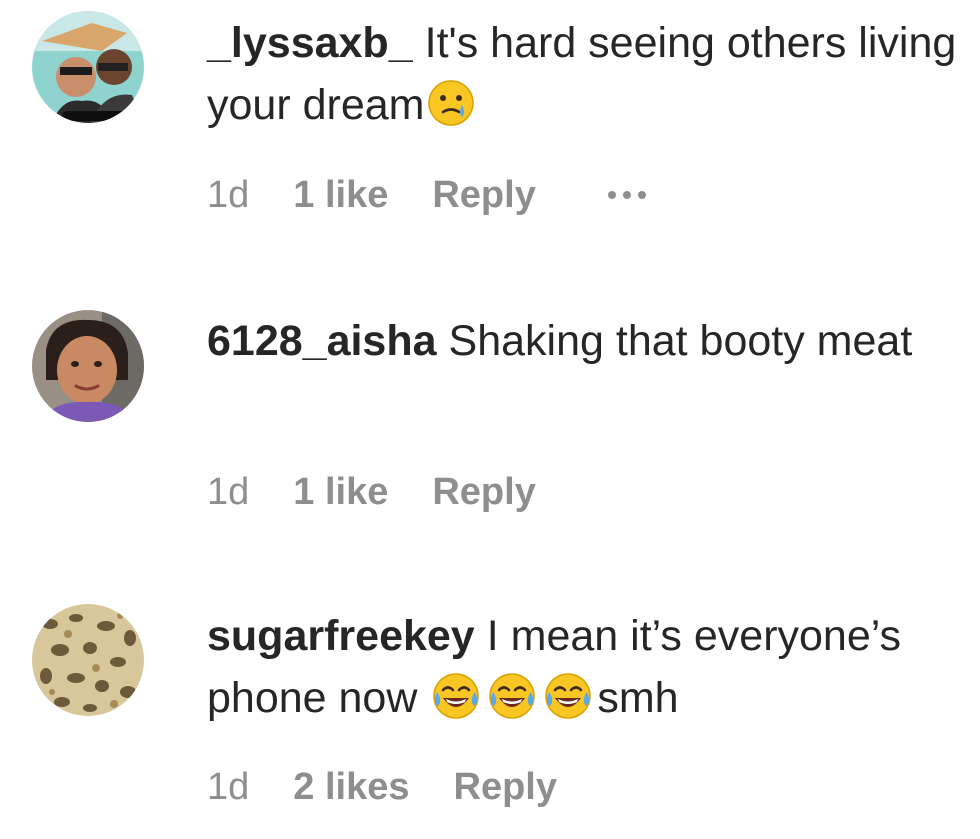 The width and height of the screenshot is (980, 839). Describe the element at coordinates (451, 102) in the screenshot. I see `crying-face-emoji-icon` at that location.